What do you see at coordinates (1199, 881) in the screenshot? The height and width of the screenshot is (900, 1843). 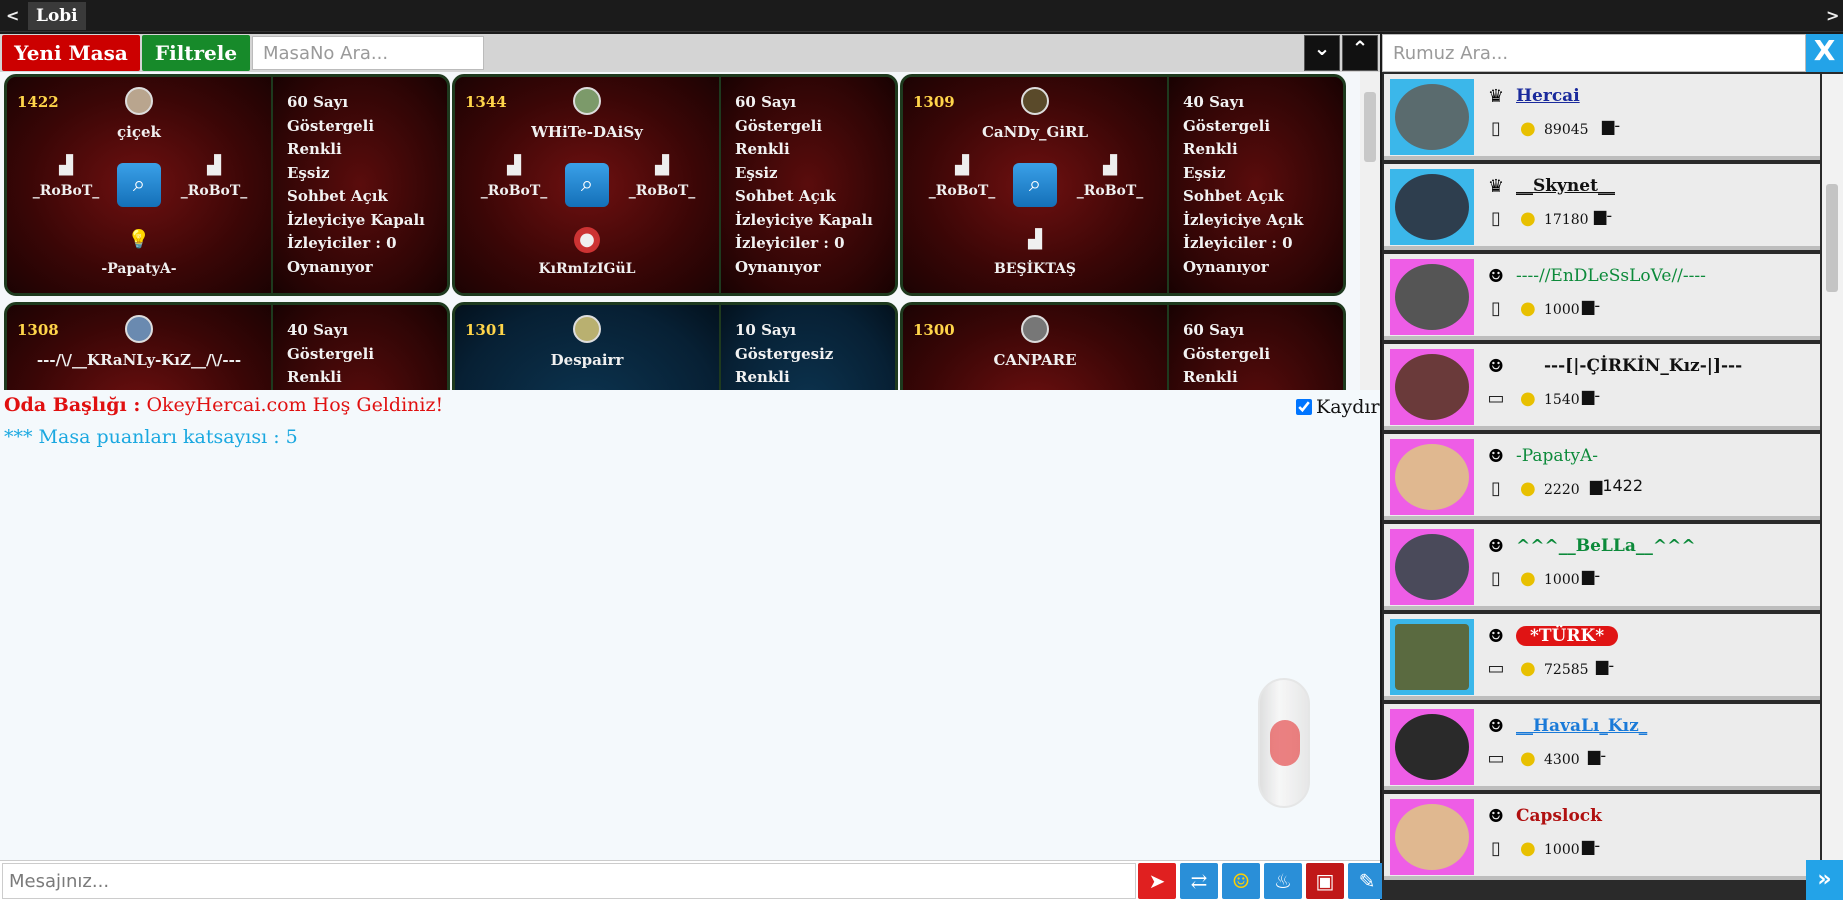 I see `swap-icon: ⇄` at bounding box center [1199, 881].